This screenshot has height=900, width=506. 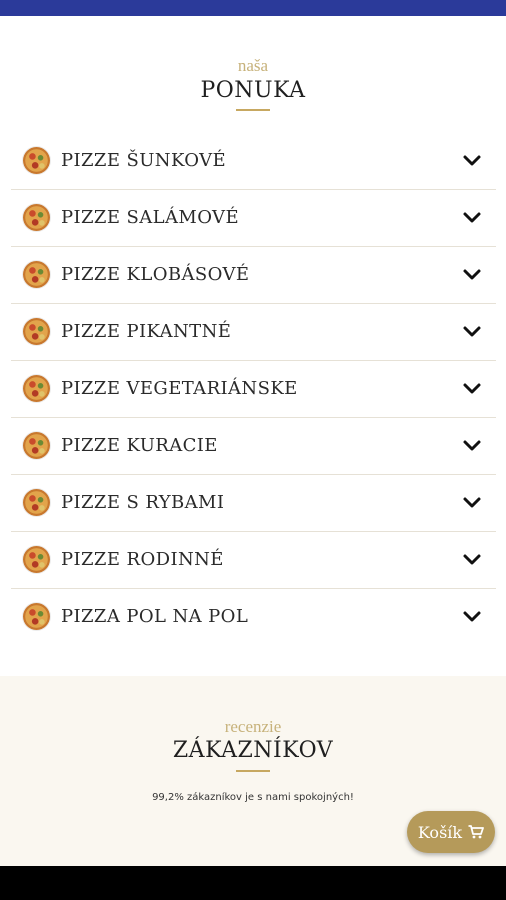 I want to click on reviews-kicker: recenzie, so click(x=253, y=726).